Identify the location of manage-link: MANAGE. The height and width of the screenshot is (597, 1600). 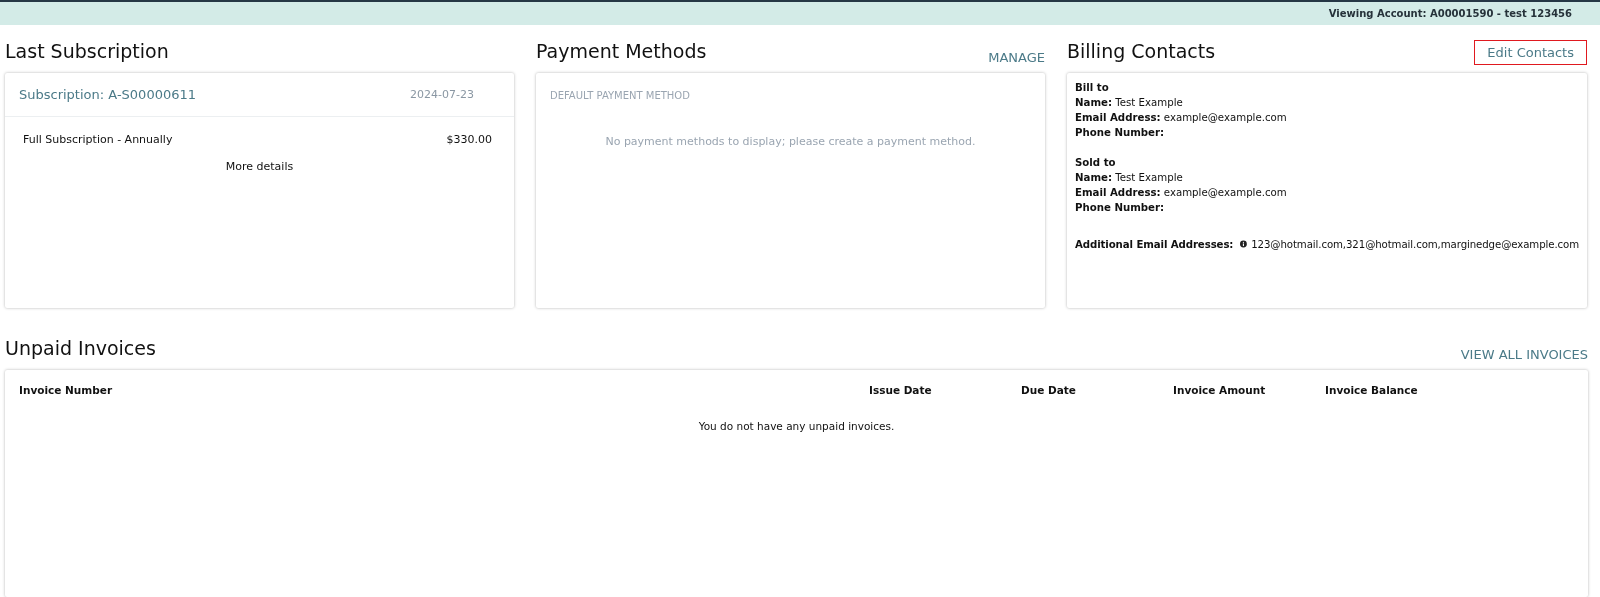
(1016, 58).